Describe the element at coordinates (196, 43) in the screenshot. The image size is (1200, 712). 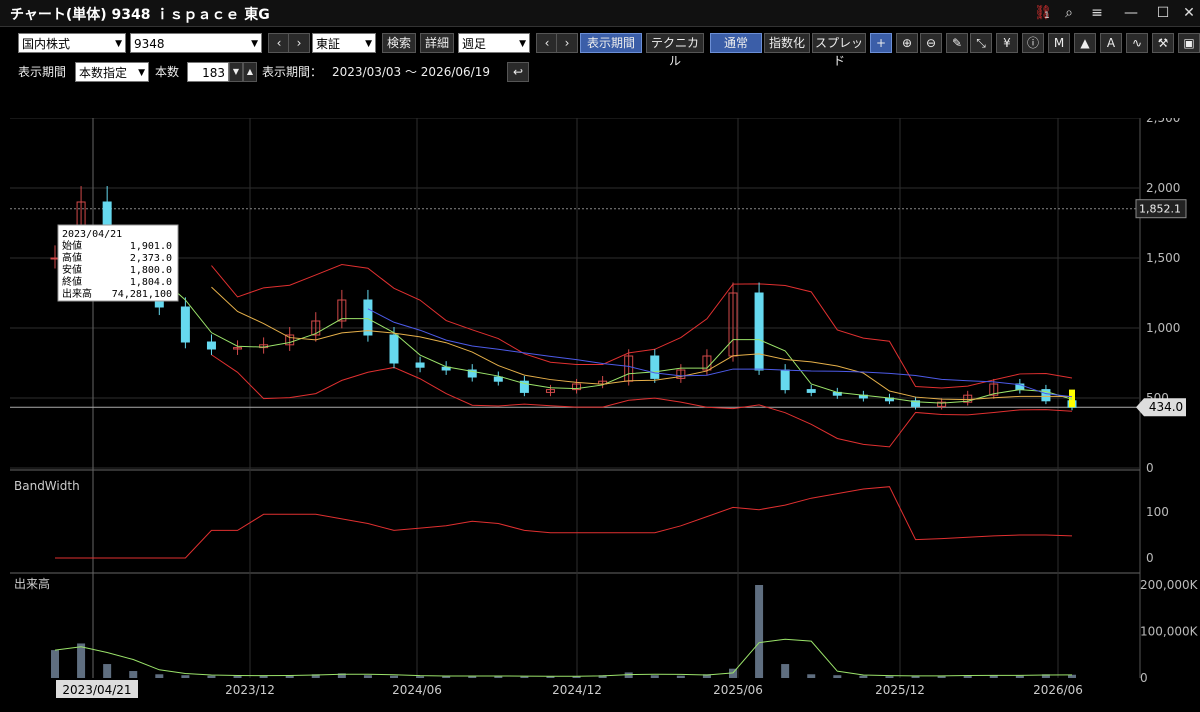
I see `code-input: 9348 ▼` at that location.